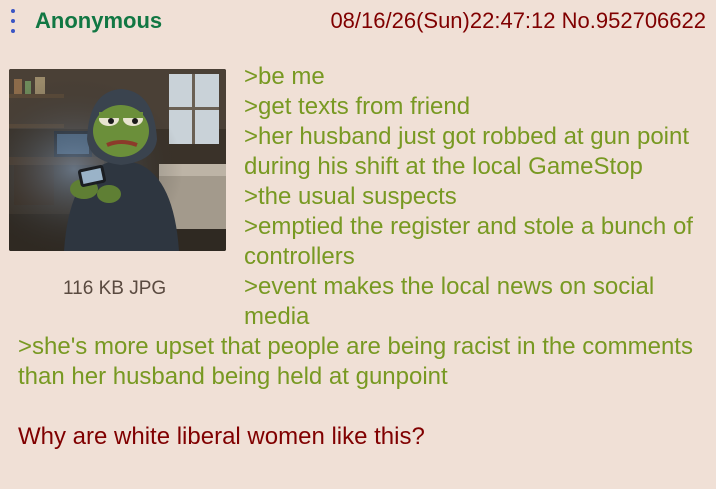  Describe the element at coordinates (634, 20) in the screenshot. I see `post-number: No.952706622` at that location.